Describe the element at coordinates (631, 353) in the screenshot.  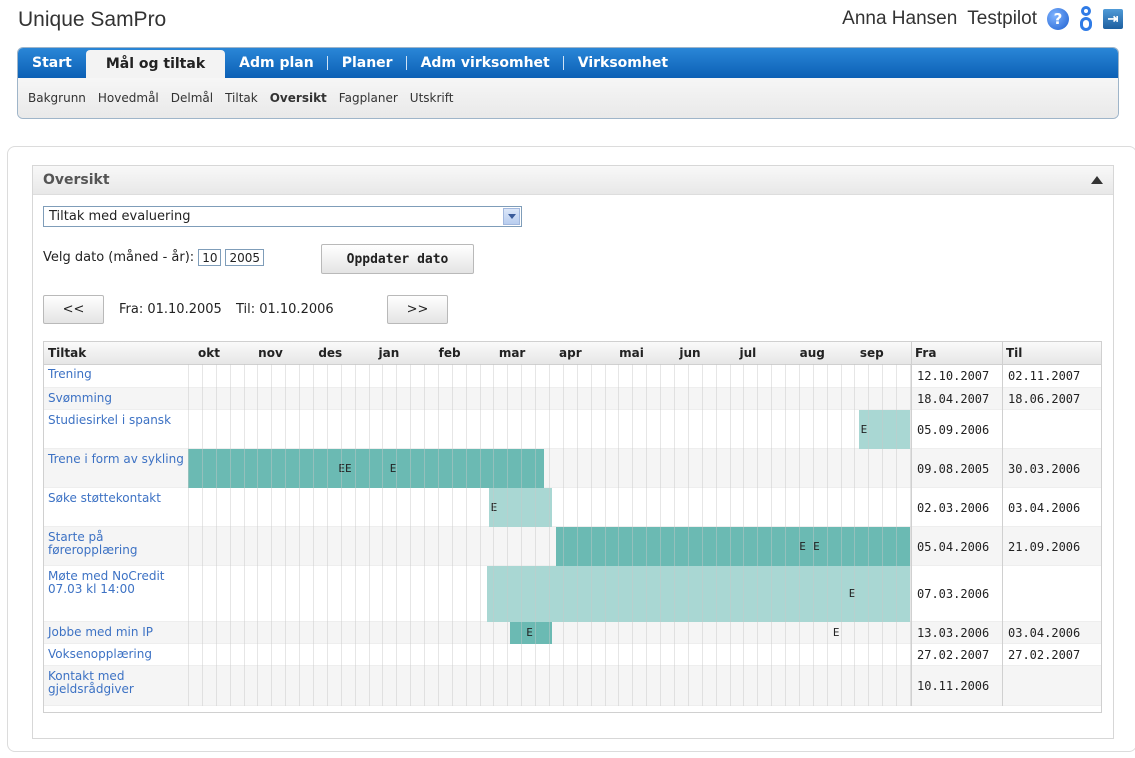
I see `month-header: mai` at that location.